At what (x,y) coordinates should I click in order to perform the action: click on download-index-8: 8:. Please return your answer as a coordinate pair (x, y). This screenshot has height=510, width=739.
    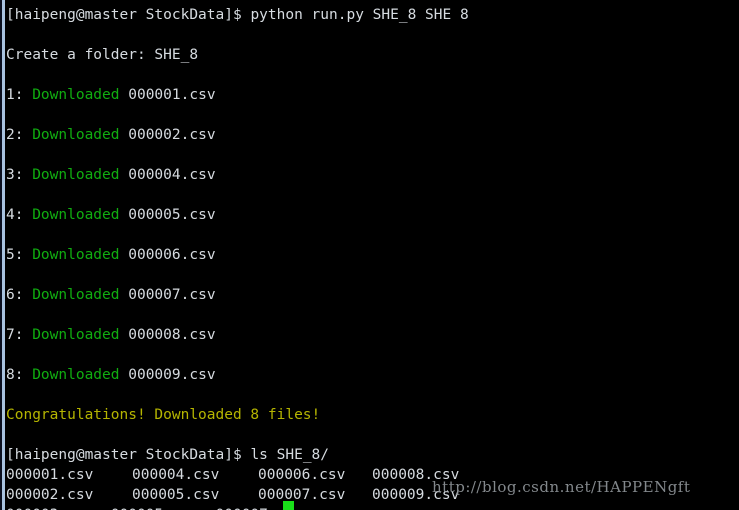
    Looking at the image, I should click on (19, 375).